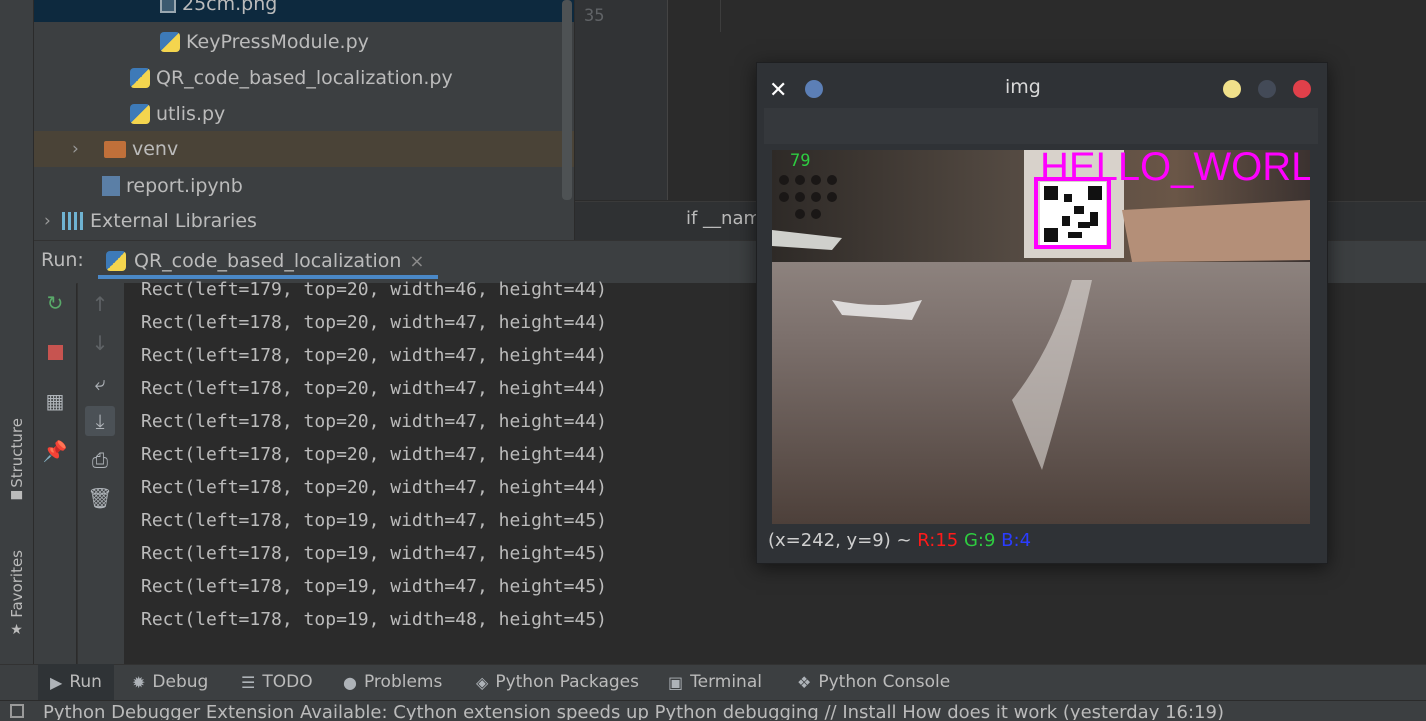 Image resolution: width=1426 pixels, height=721 pixels. Describe the element at coordinates (304, 186) in the screenshot. I see `tree-item-report: report.ipynb` at that location.